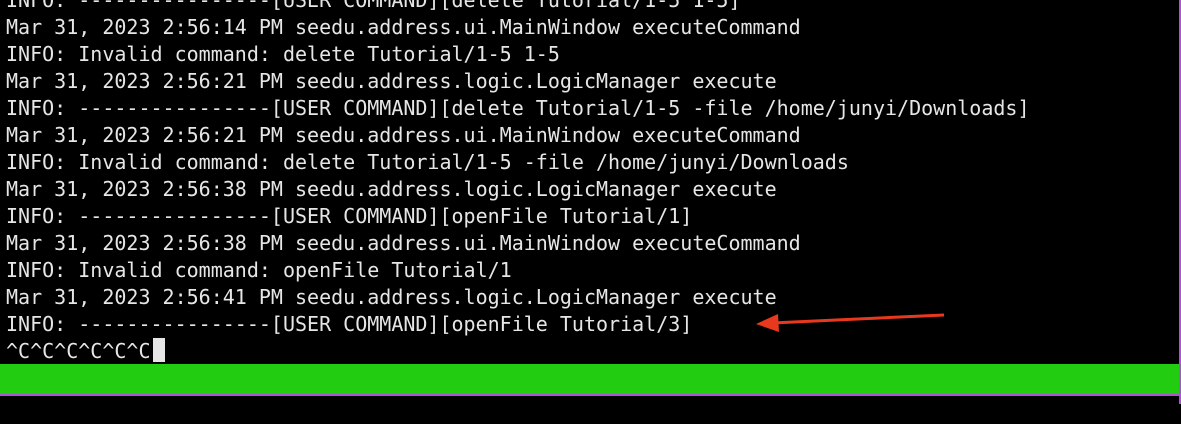  I want to click on red-arrow-icon, so click(850, 322).